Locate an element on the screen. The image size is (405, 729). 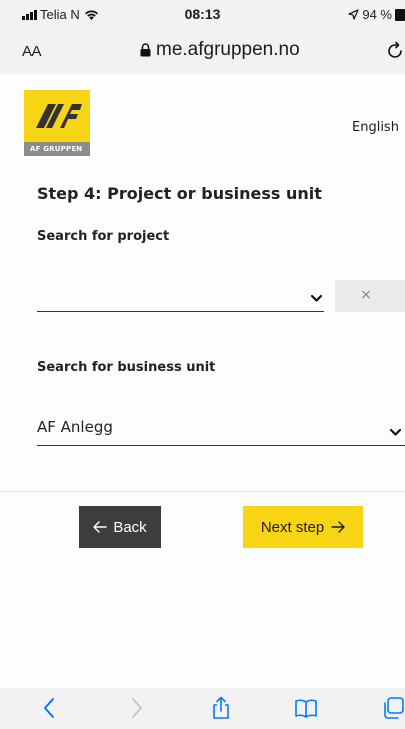
divider is located at coordinates (202, 491).